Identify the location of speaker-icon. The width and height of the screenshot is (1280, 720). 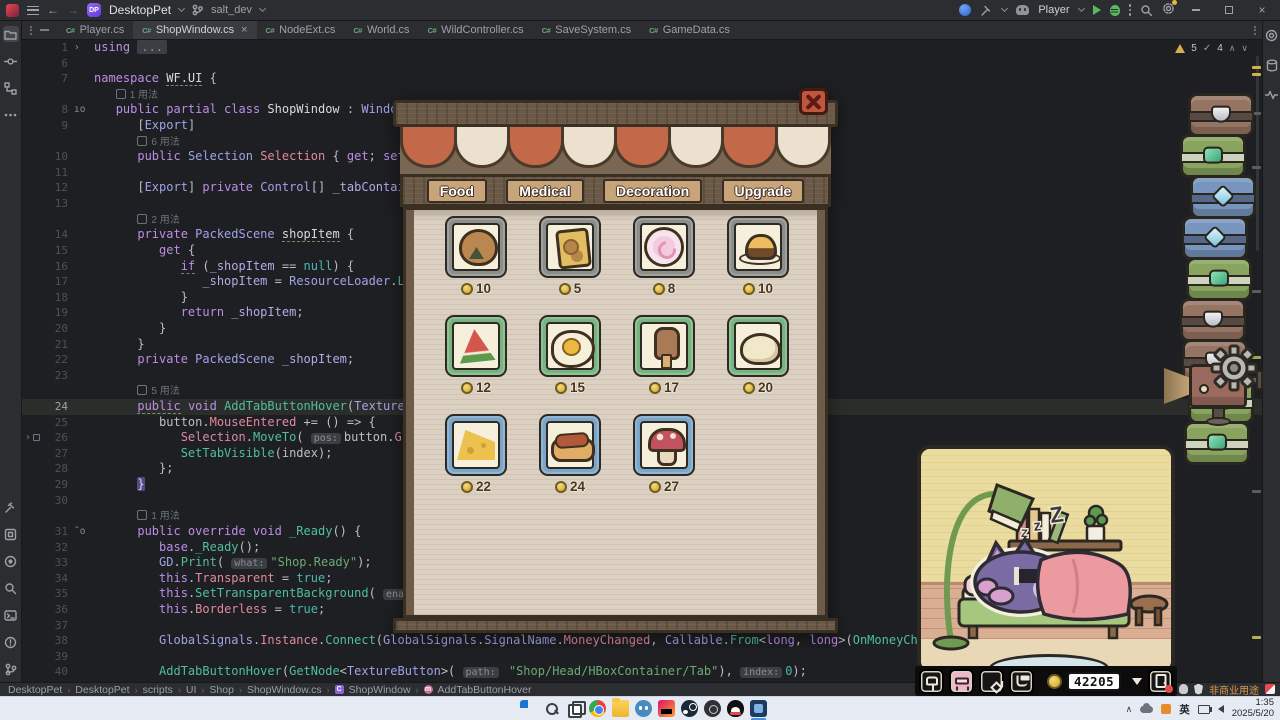
(1216, 709).